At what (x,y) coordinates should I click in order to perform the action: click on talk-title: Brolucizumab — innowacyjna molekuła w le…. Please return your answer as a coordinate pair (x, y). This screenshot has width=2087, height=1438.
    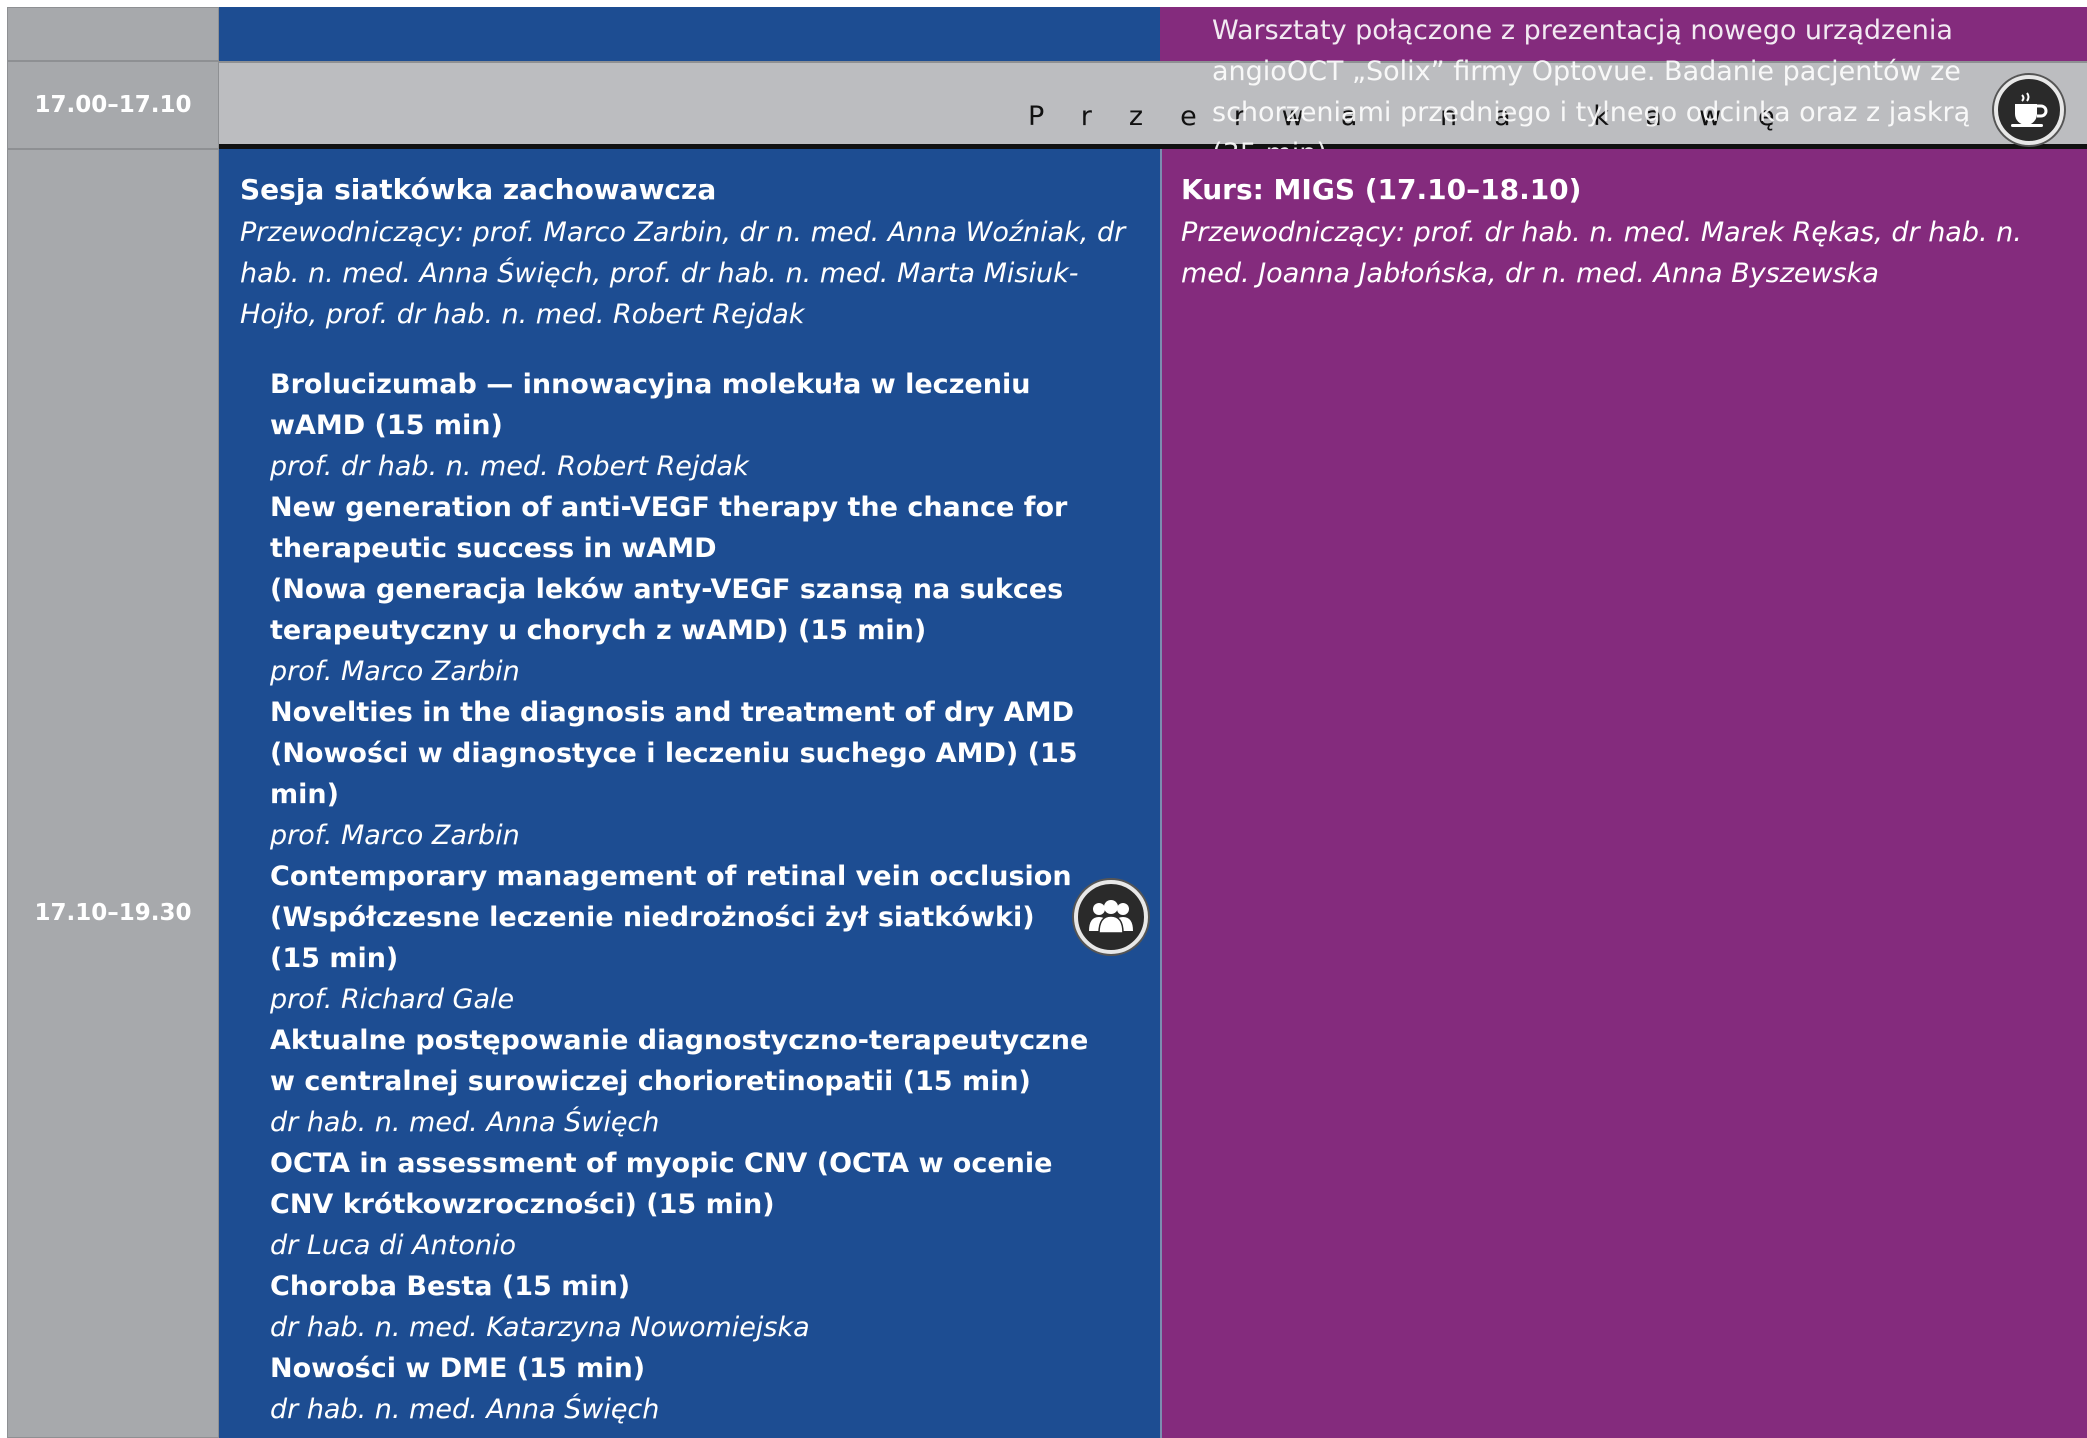
    Looking at the image, I should click on (650, 405).